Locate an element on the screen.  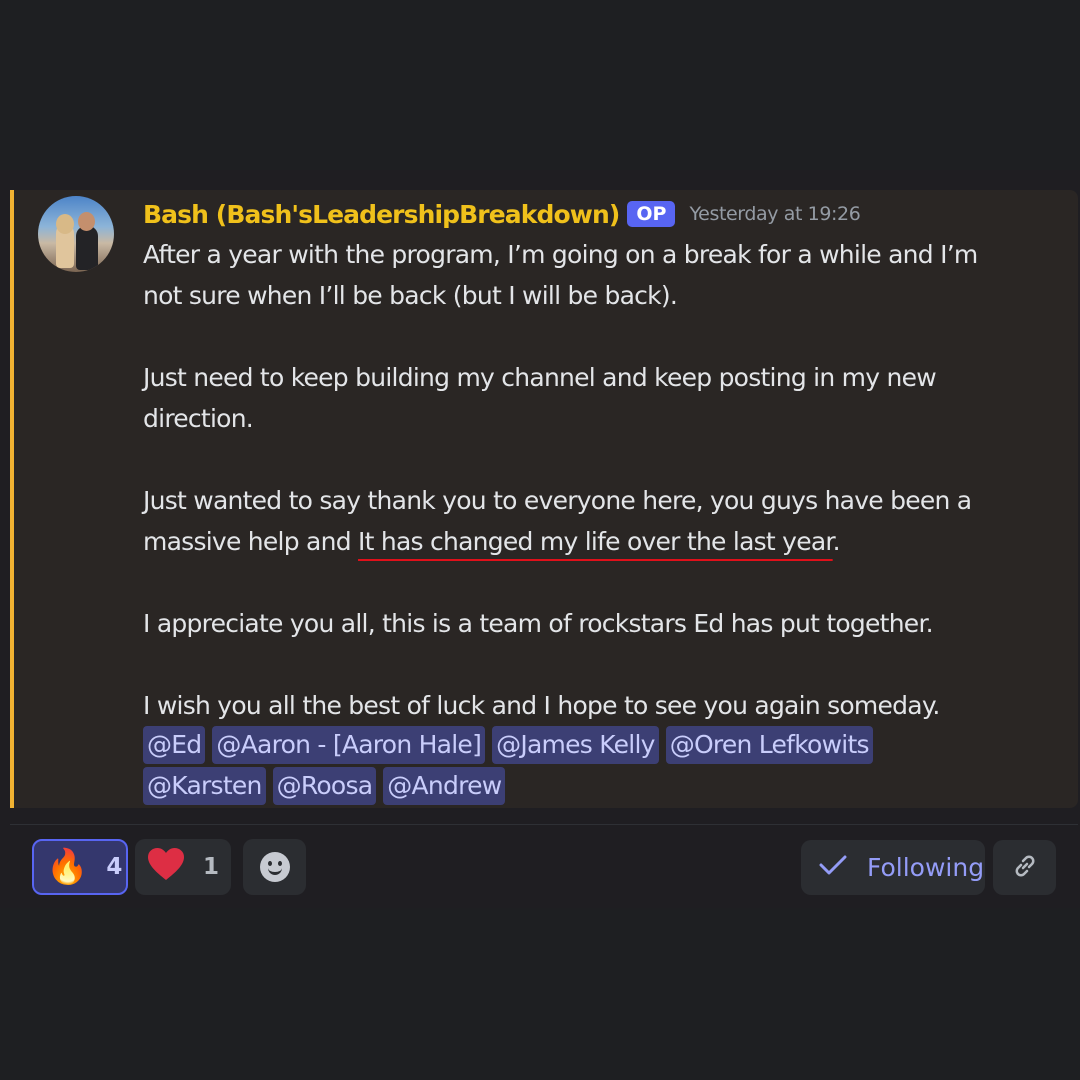
mention-ed: @Ed is located at coordinates (174, 745).